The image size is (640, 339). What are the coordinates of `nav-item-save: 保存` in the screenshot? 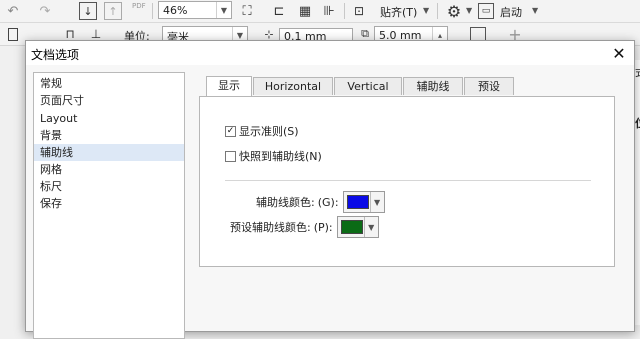 It's located at (109, 203).